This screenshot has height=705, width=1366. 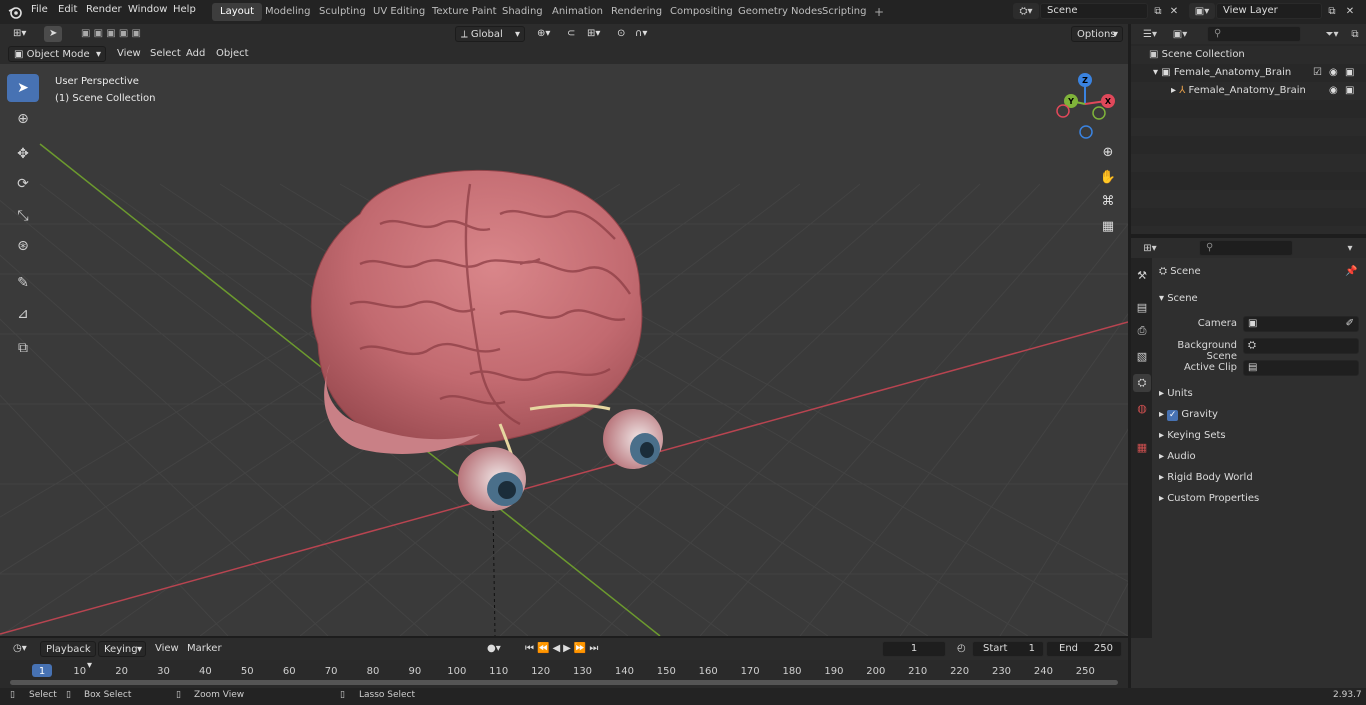 What do you see at coordinates (1188, 415) in the screenshot?
I see `gravity-panel-header: ▸ ✓ Gravity` at bounding box center [1188, 415].